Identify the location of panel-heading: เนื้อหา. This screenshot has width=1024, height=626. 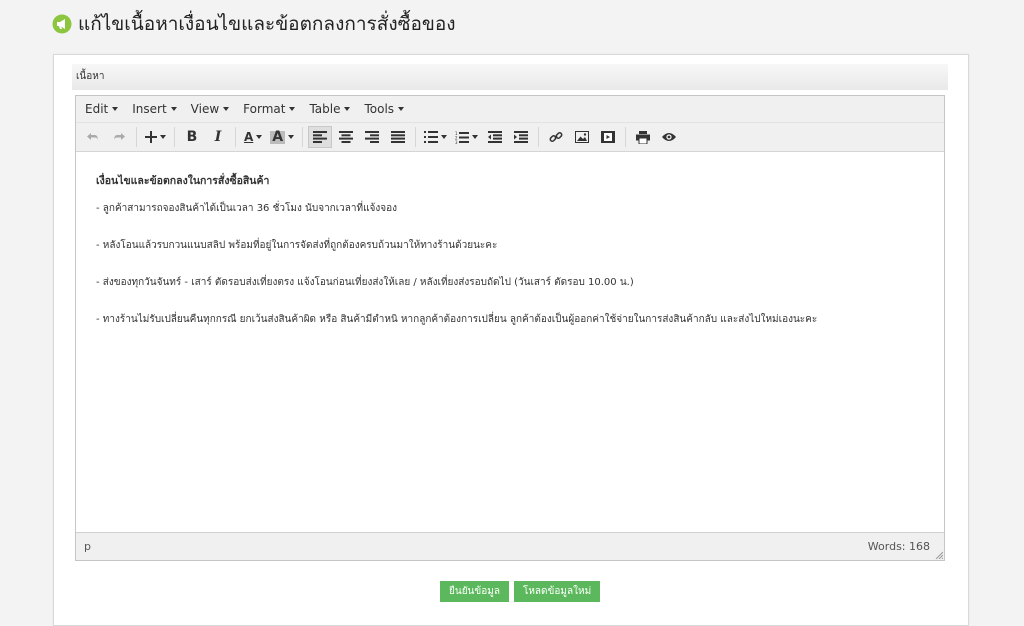
(510, 77).